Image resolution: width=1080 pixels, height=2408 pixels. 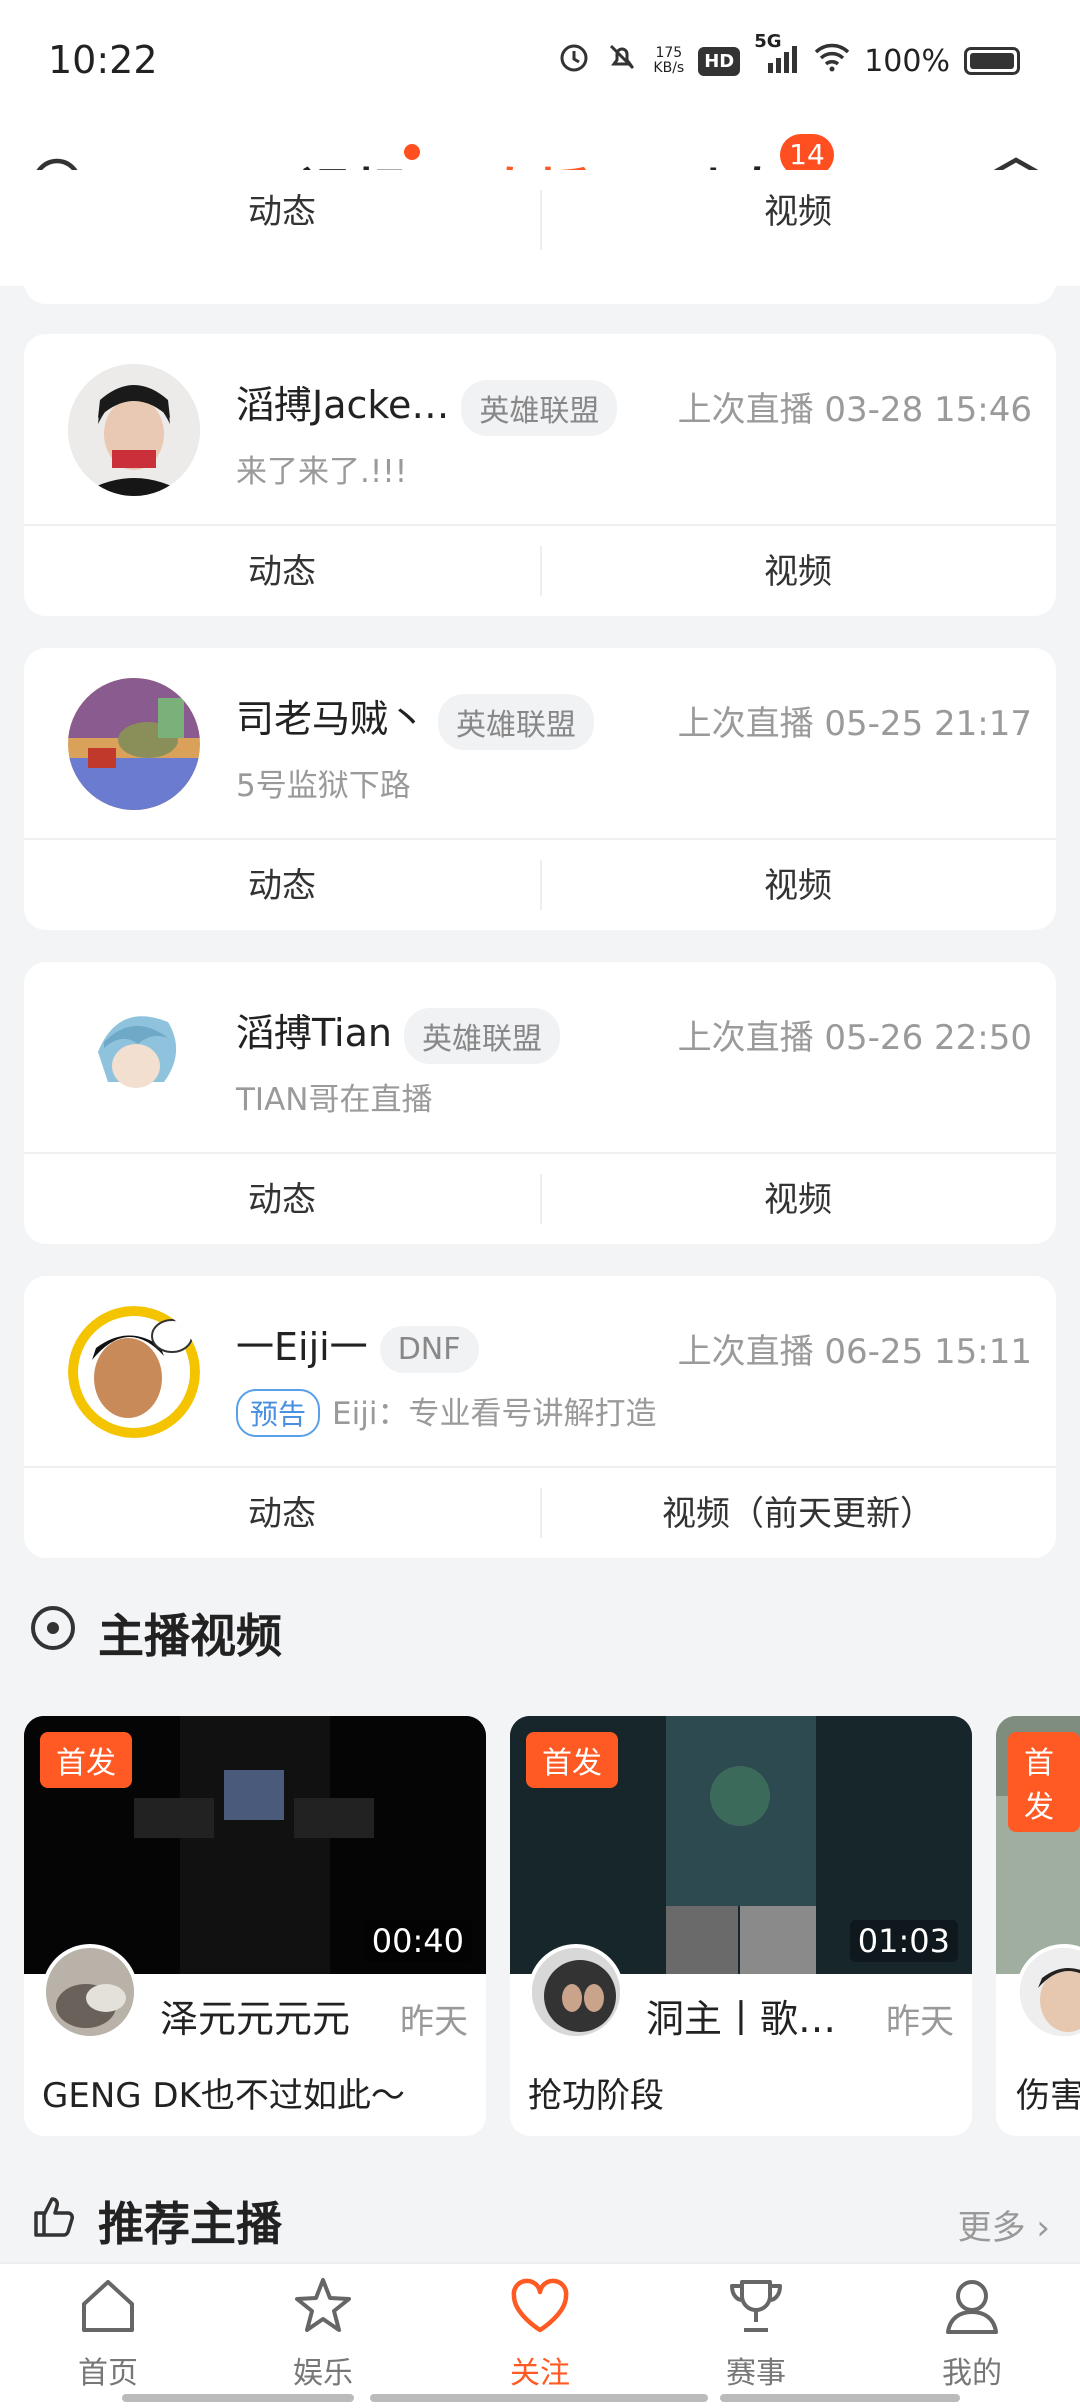 What do you see at coordinates (278, 1413) in the screenshot?
I see `preview-badge: 预告` at bounding box center [278, 1413].